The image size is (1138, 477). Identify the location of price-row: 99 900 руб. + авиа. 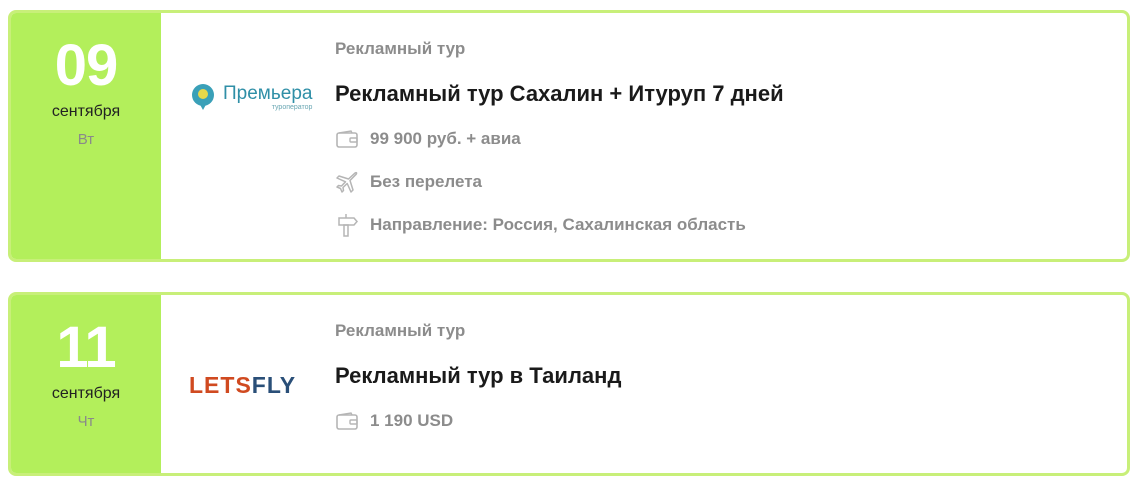
(731, 139).